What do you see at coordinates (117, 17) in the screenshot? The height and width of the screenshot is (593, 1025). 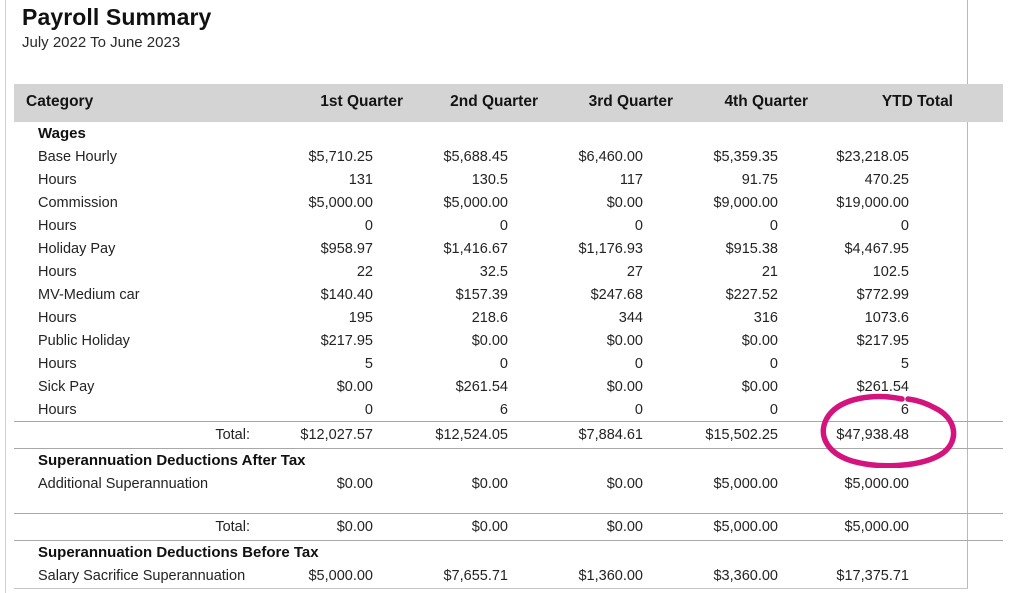 I see `page-title: Payroll Summary` at bounding box center [117, 17].